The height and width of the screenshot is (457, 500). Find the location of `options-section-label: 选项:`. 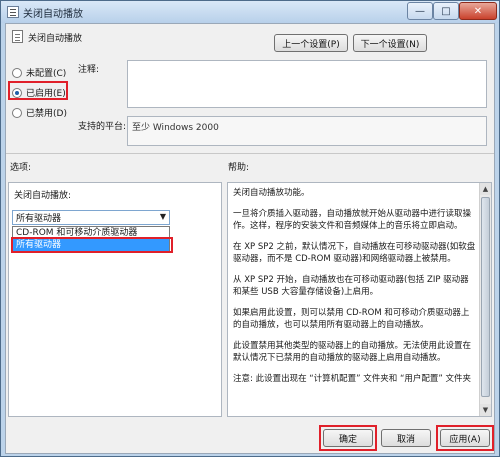

options-section-label: 选项: is located at coordinates (21, 168).